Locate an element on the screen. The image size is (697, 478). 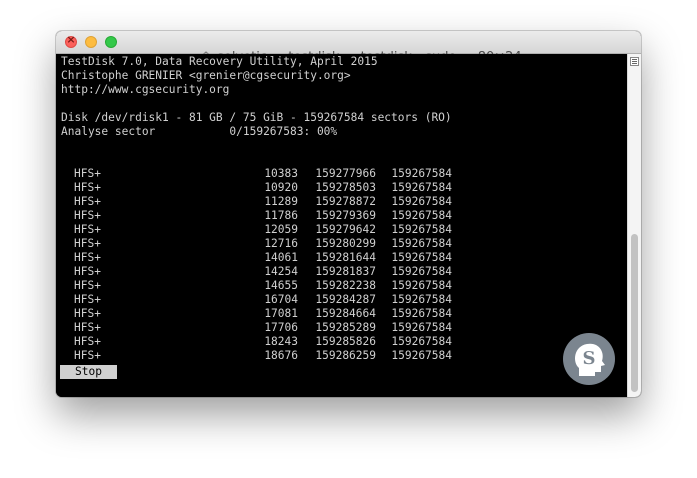
partition-end-sector: 159282238 is located at coordinates (345, 285).